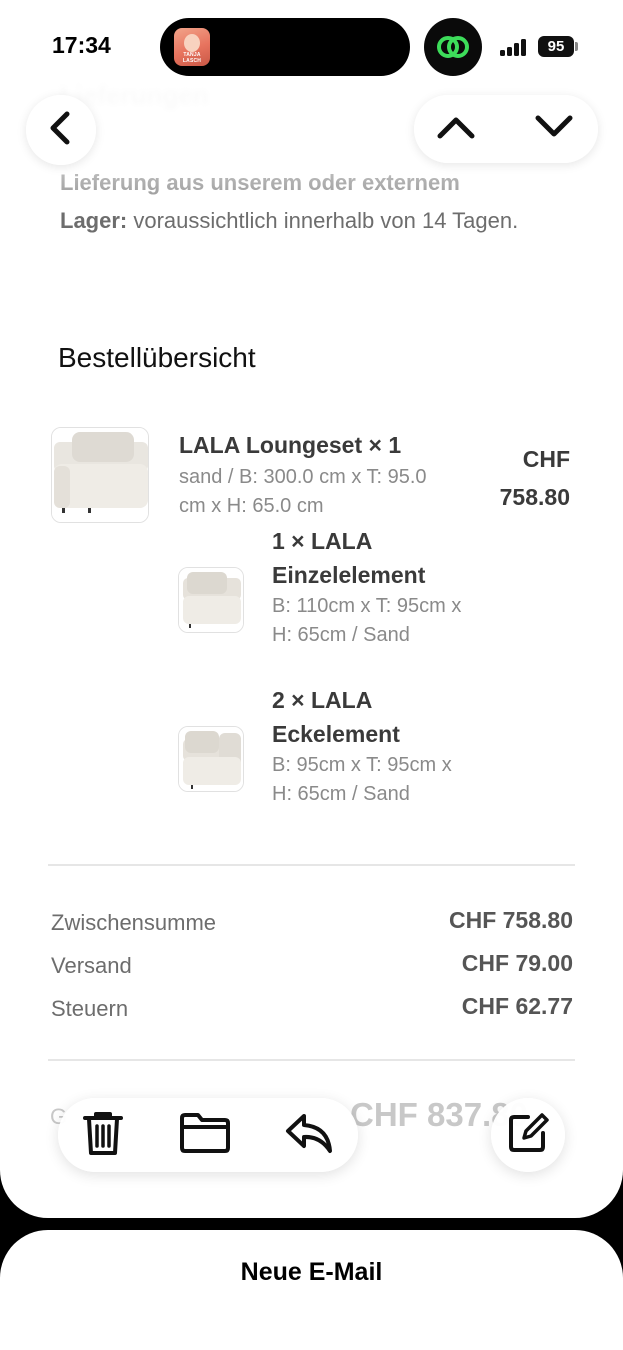  I want to click on tax-label: Steuern, so click(90, 1008).